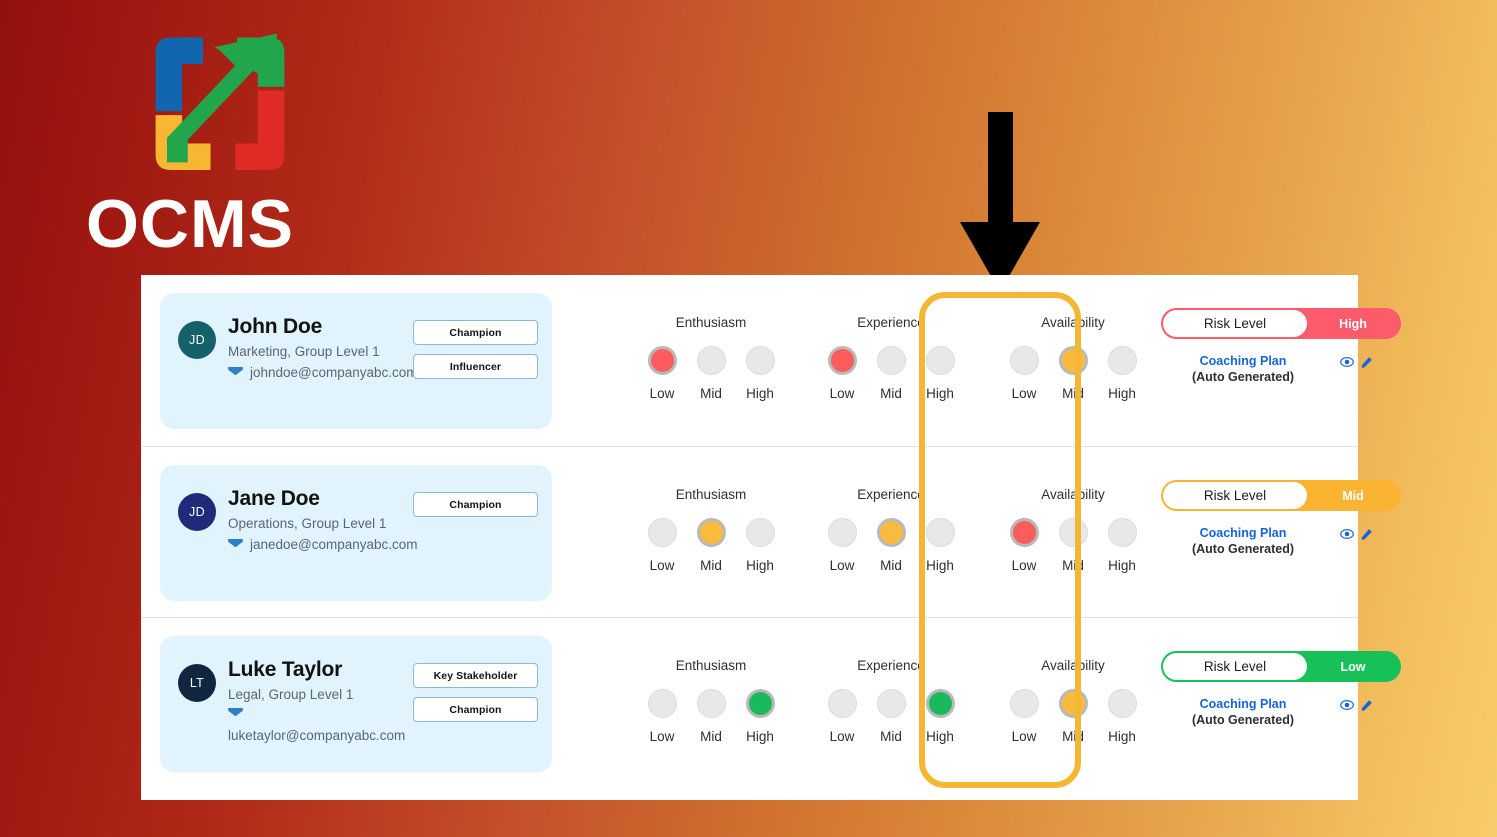 The image size is (1497, 837). I want to click on avatar: LT, so click(197, 683).